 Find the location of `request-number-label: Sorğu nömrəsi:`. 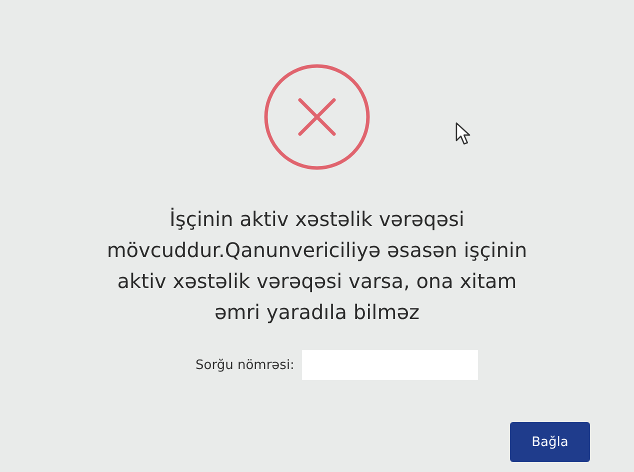

request-number-label: Sorğu nömrəsi: is located at coordinates (245, 365).